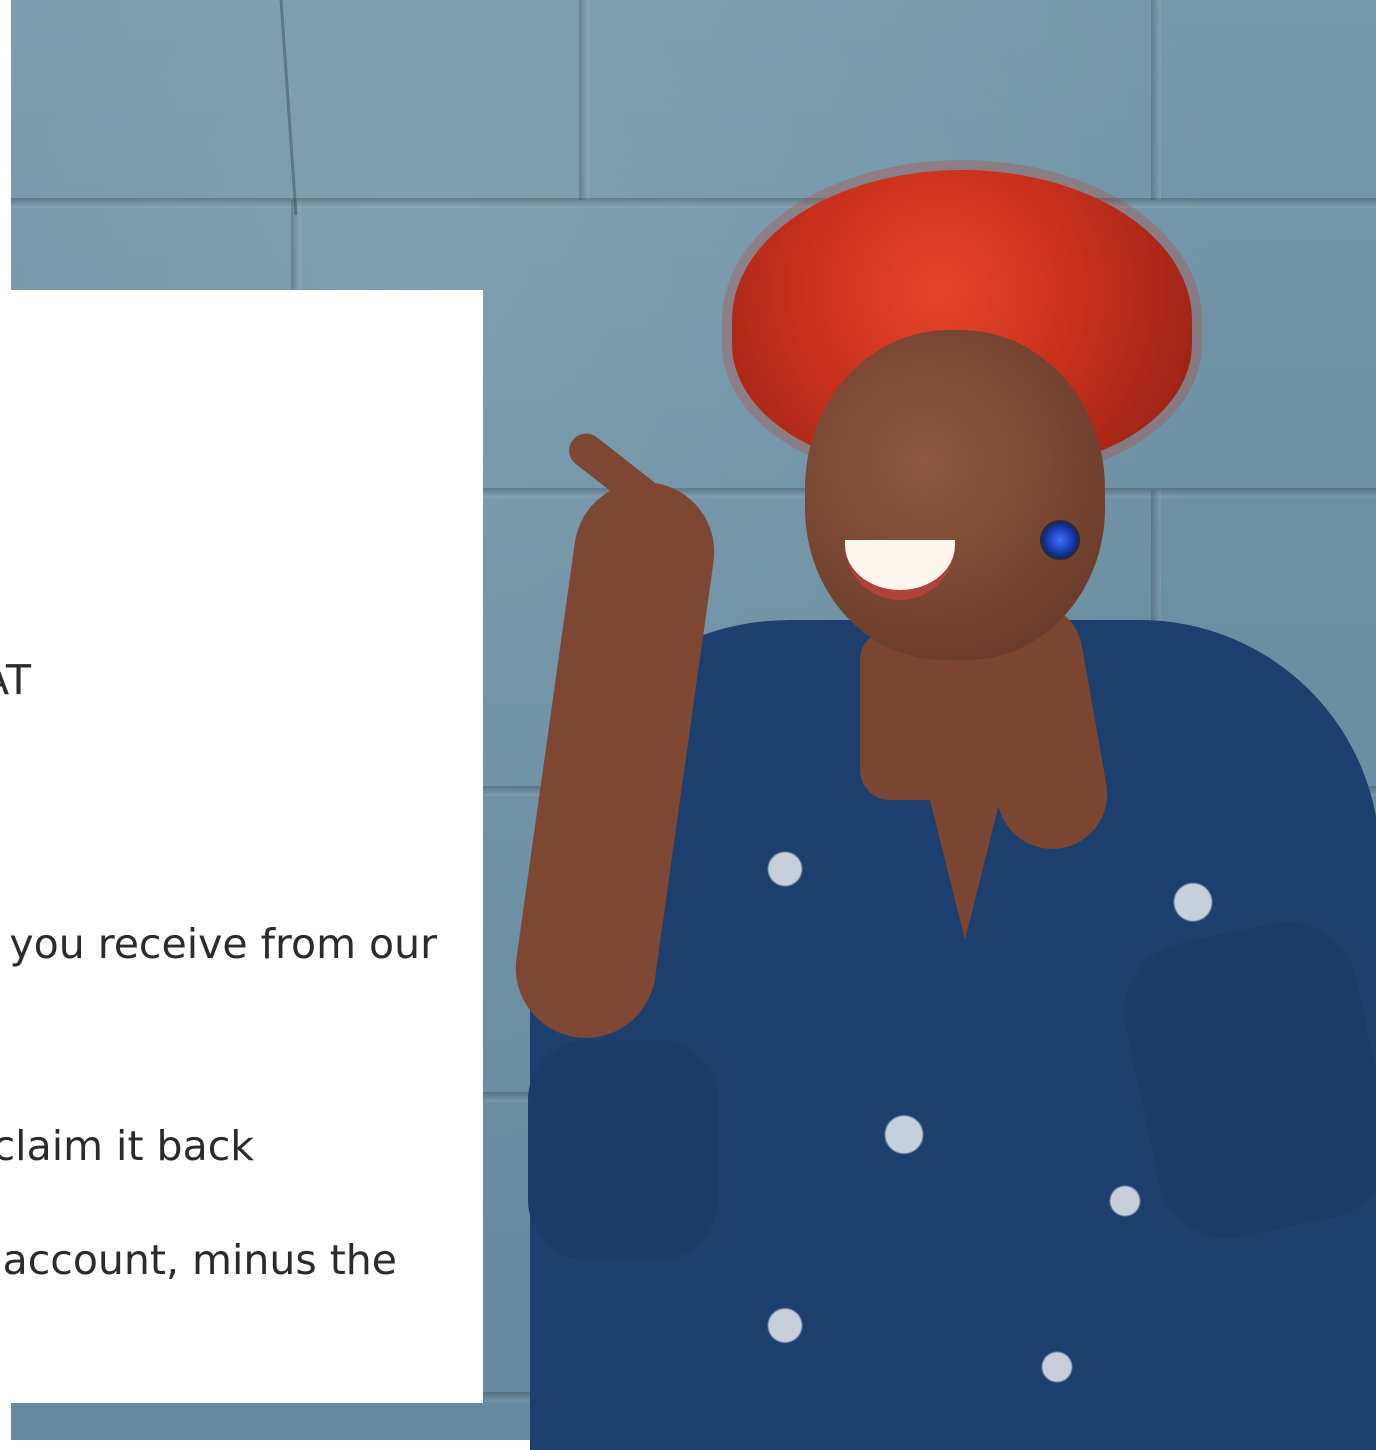 This screenshot has height=1450, width=1376. Describe the element at coordinates (955, 495) in the screenshot. I see `smiling-face` at that location.